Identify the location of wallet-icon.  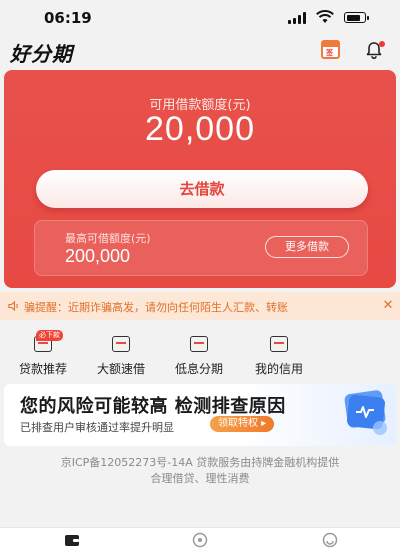
(72, 540).